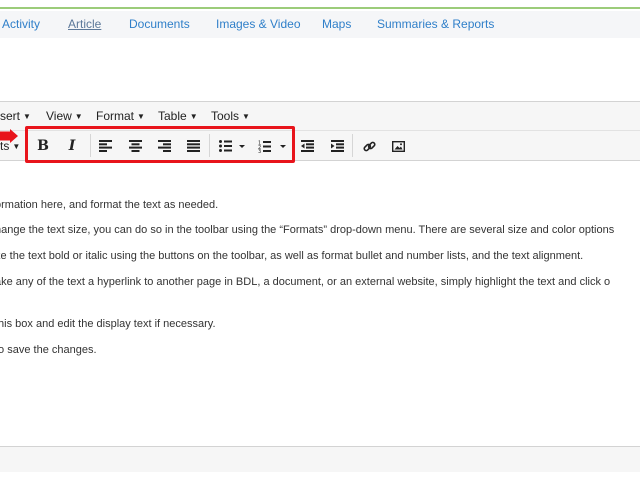  Describe the element at coordinates (336, 24) in the screenshot. I see `tab-maps: Maps` at that location.